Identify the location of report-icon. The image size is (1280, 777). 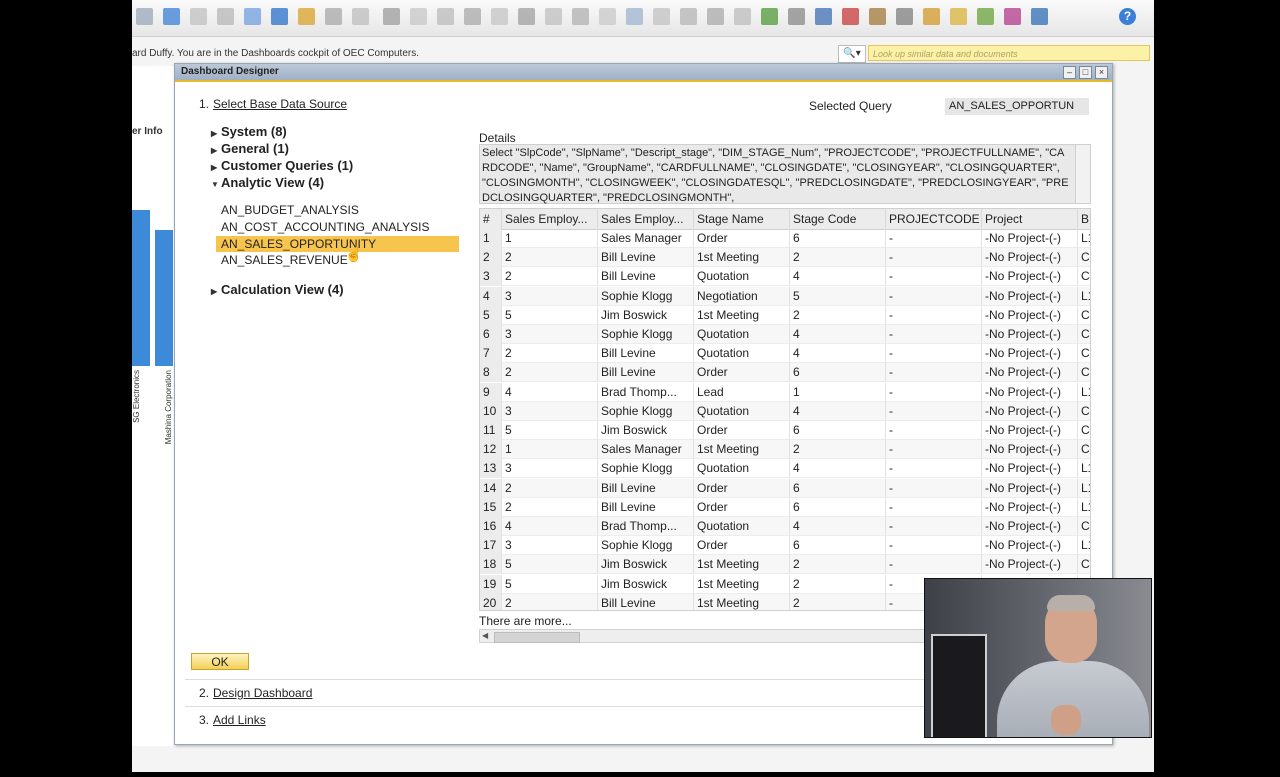
(306, 16).